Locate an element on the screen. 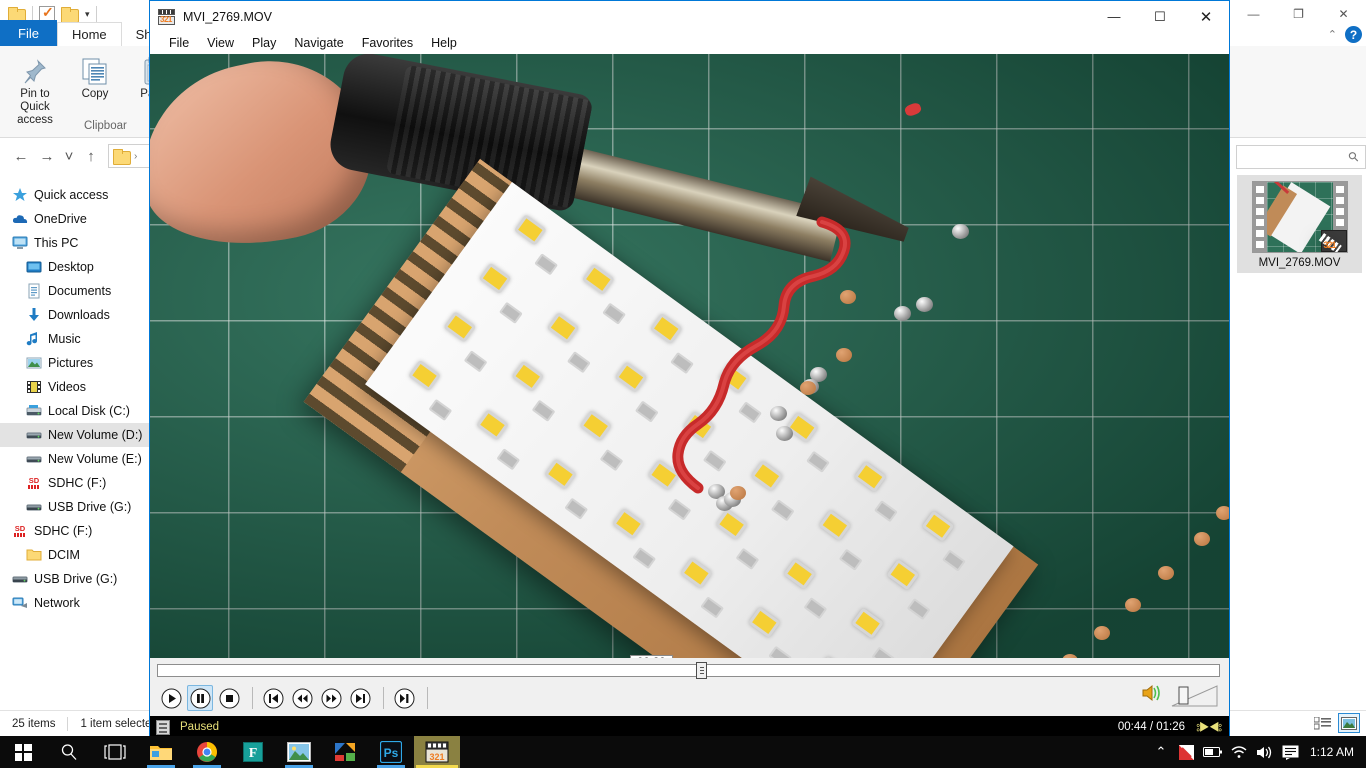  player-close-button: ✕ is located at coordinates (1206, 16).